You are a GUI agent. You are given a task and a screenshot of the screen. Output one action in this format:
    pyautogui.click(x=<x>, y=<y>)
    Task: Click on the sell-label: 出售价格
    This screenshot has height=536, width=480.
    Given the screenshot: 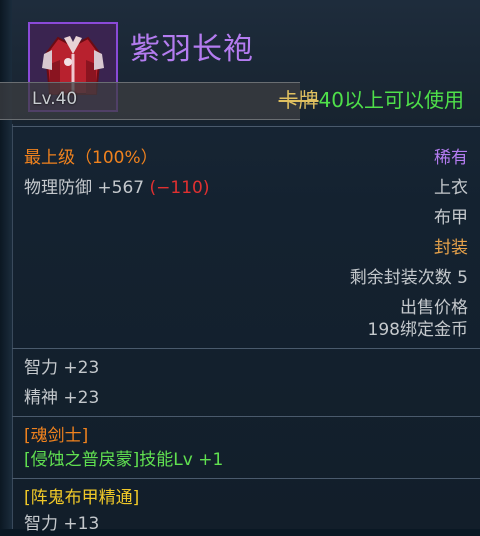 What is the action you would take?
    pyautogui.click(x=434, y=308)
    